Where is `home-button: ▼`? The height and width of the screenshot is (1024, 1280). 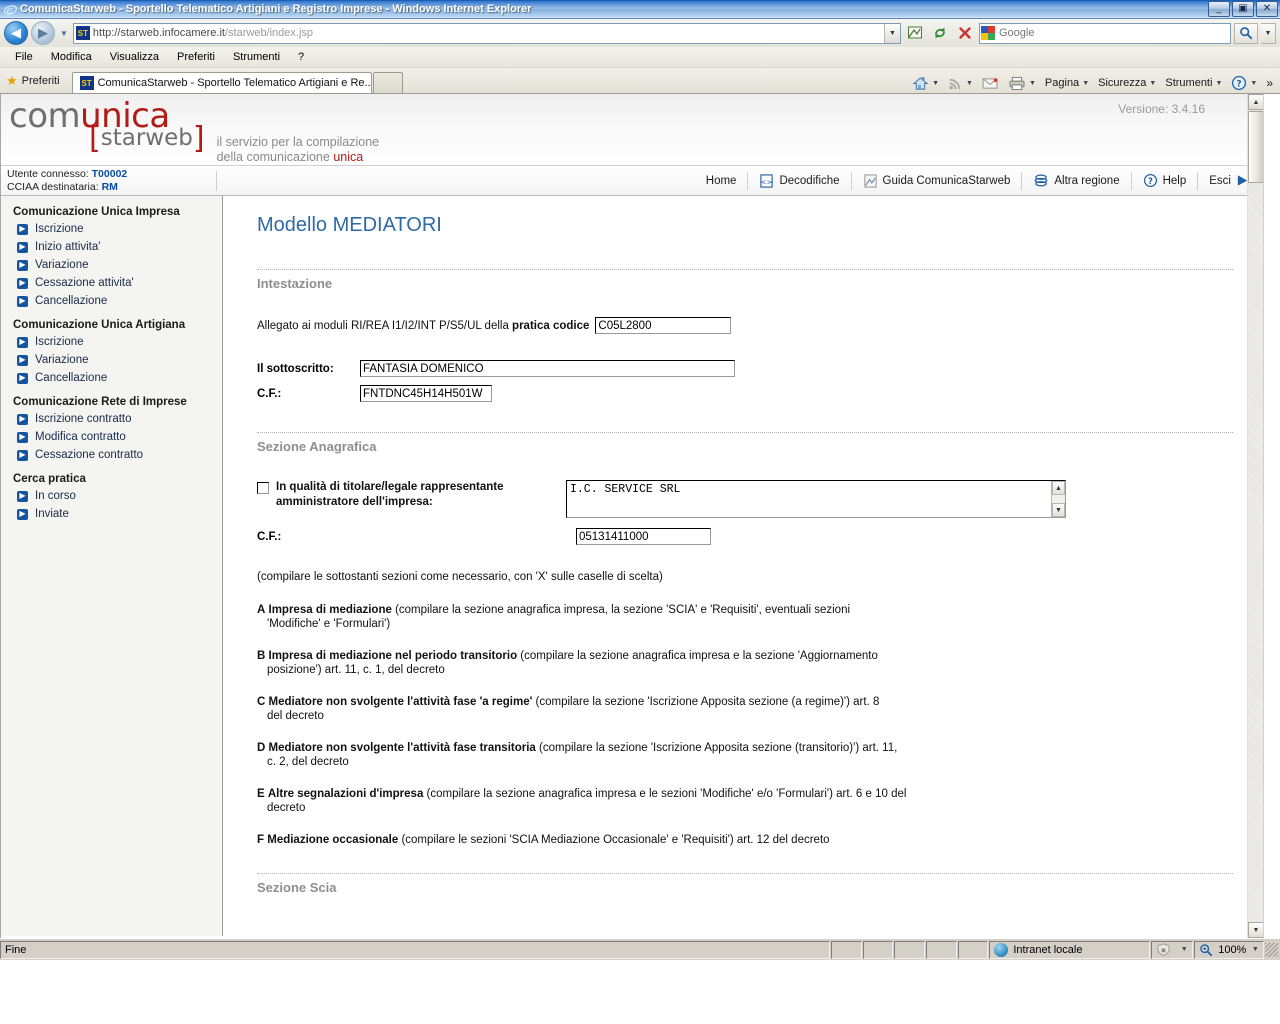 home-button: ▼ is located at coordinates (925, 83).